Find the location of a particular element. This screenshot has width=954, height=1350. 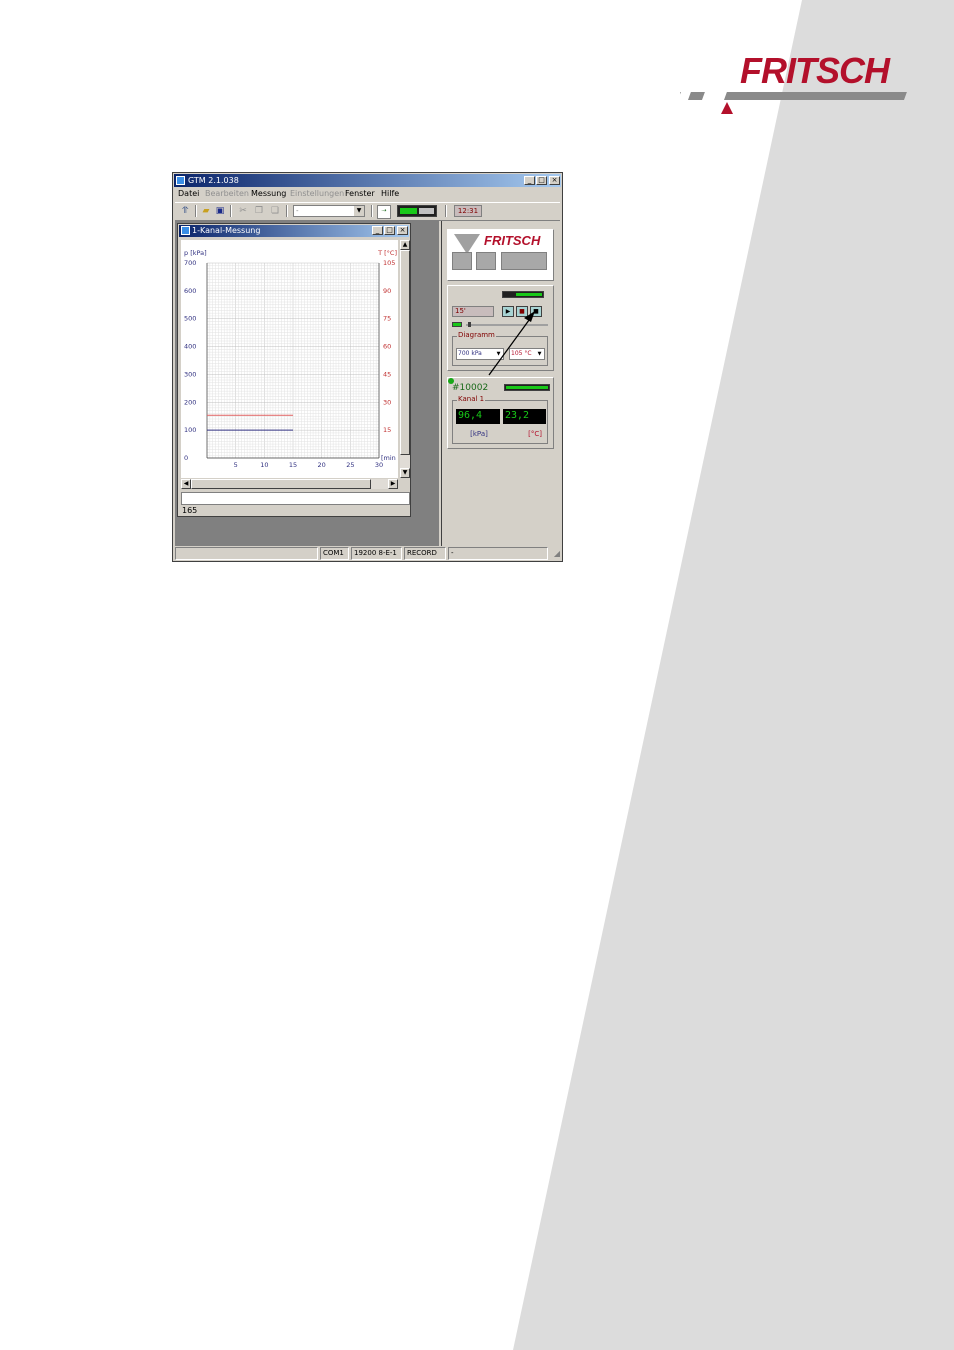

annotation-arrow is located at coordinates (511, 343).